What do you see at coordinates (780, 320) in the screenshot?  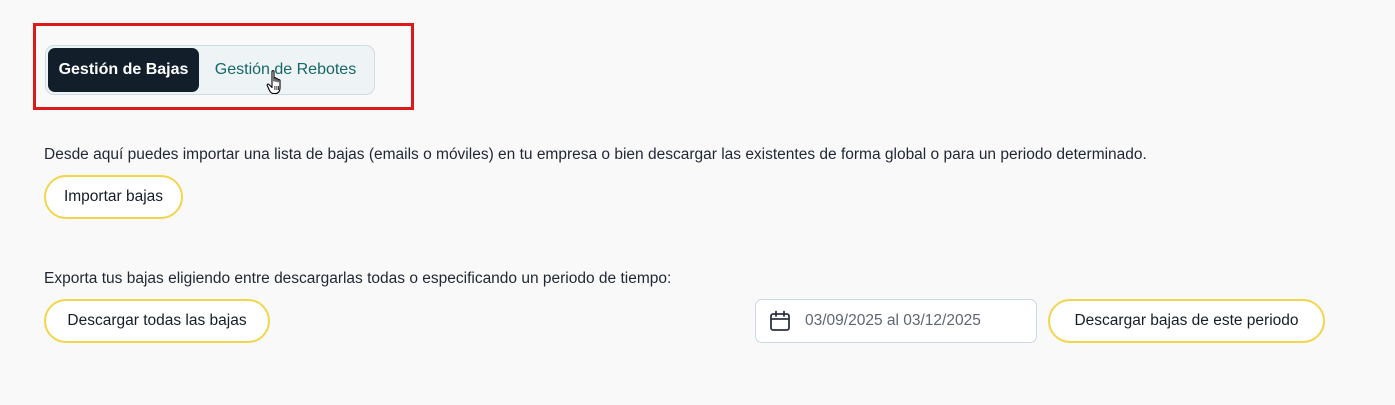 I see `calendar-icon` at bounding box center [780, 320].